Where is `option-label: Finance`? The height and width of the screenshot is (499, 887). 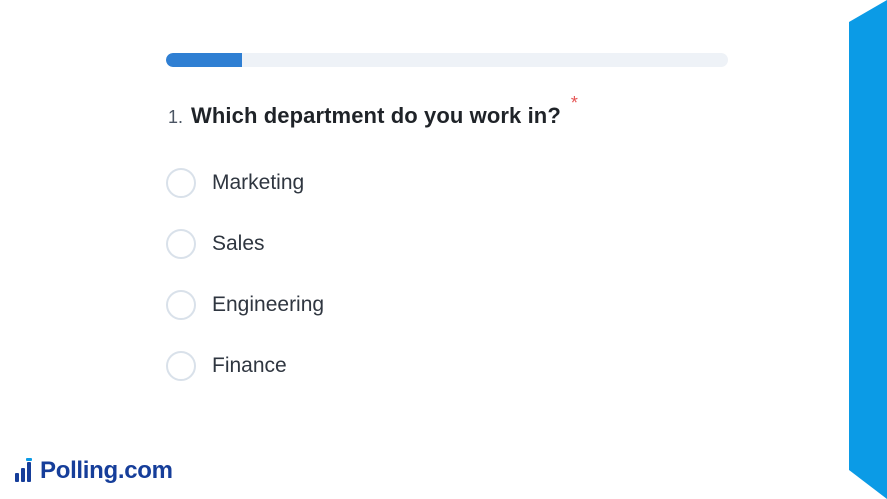
option-label: Finance is located at coordinates (249, 366).